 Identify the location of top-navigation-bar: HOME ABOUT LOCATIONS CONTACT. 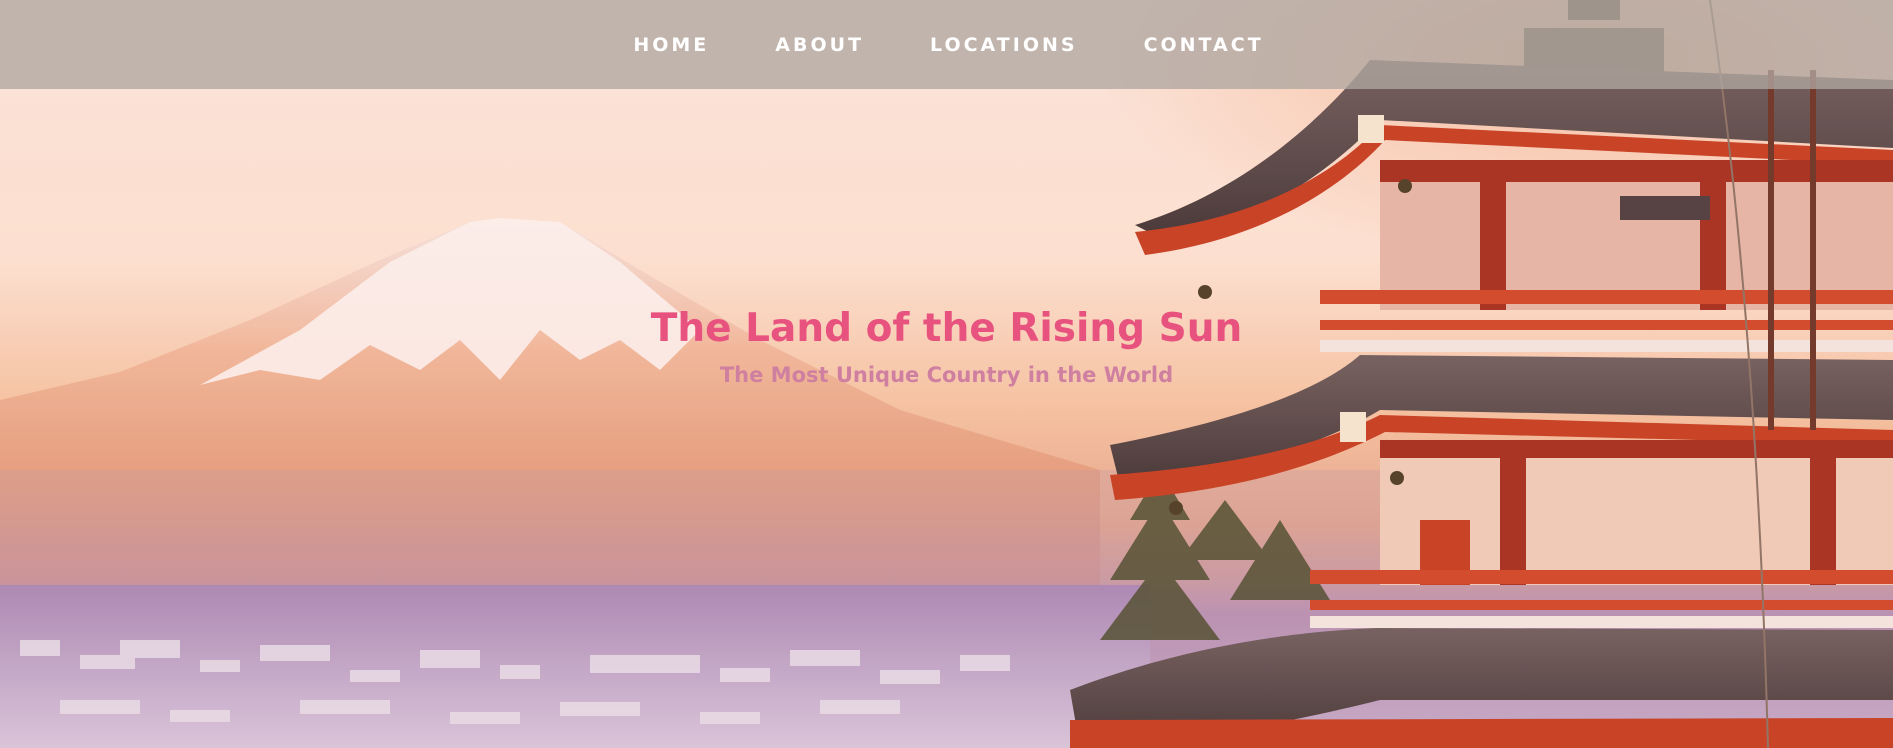
(946, 44).